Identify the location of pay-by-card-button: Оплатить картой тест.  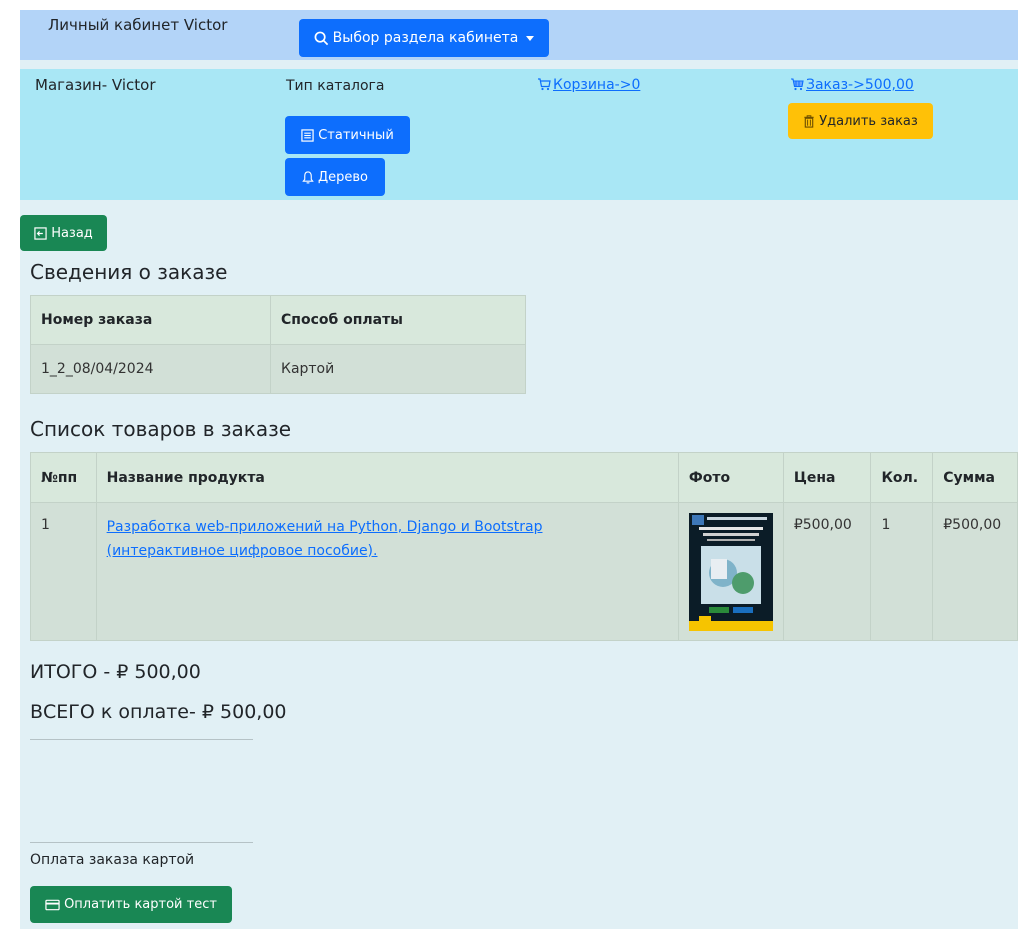
(131, 904).